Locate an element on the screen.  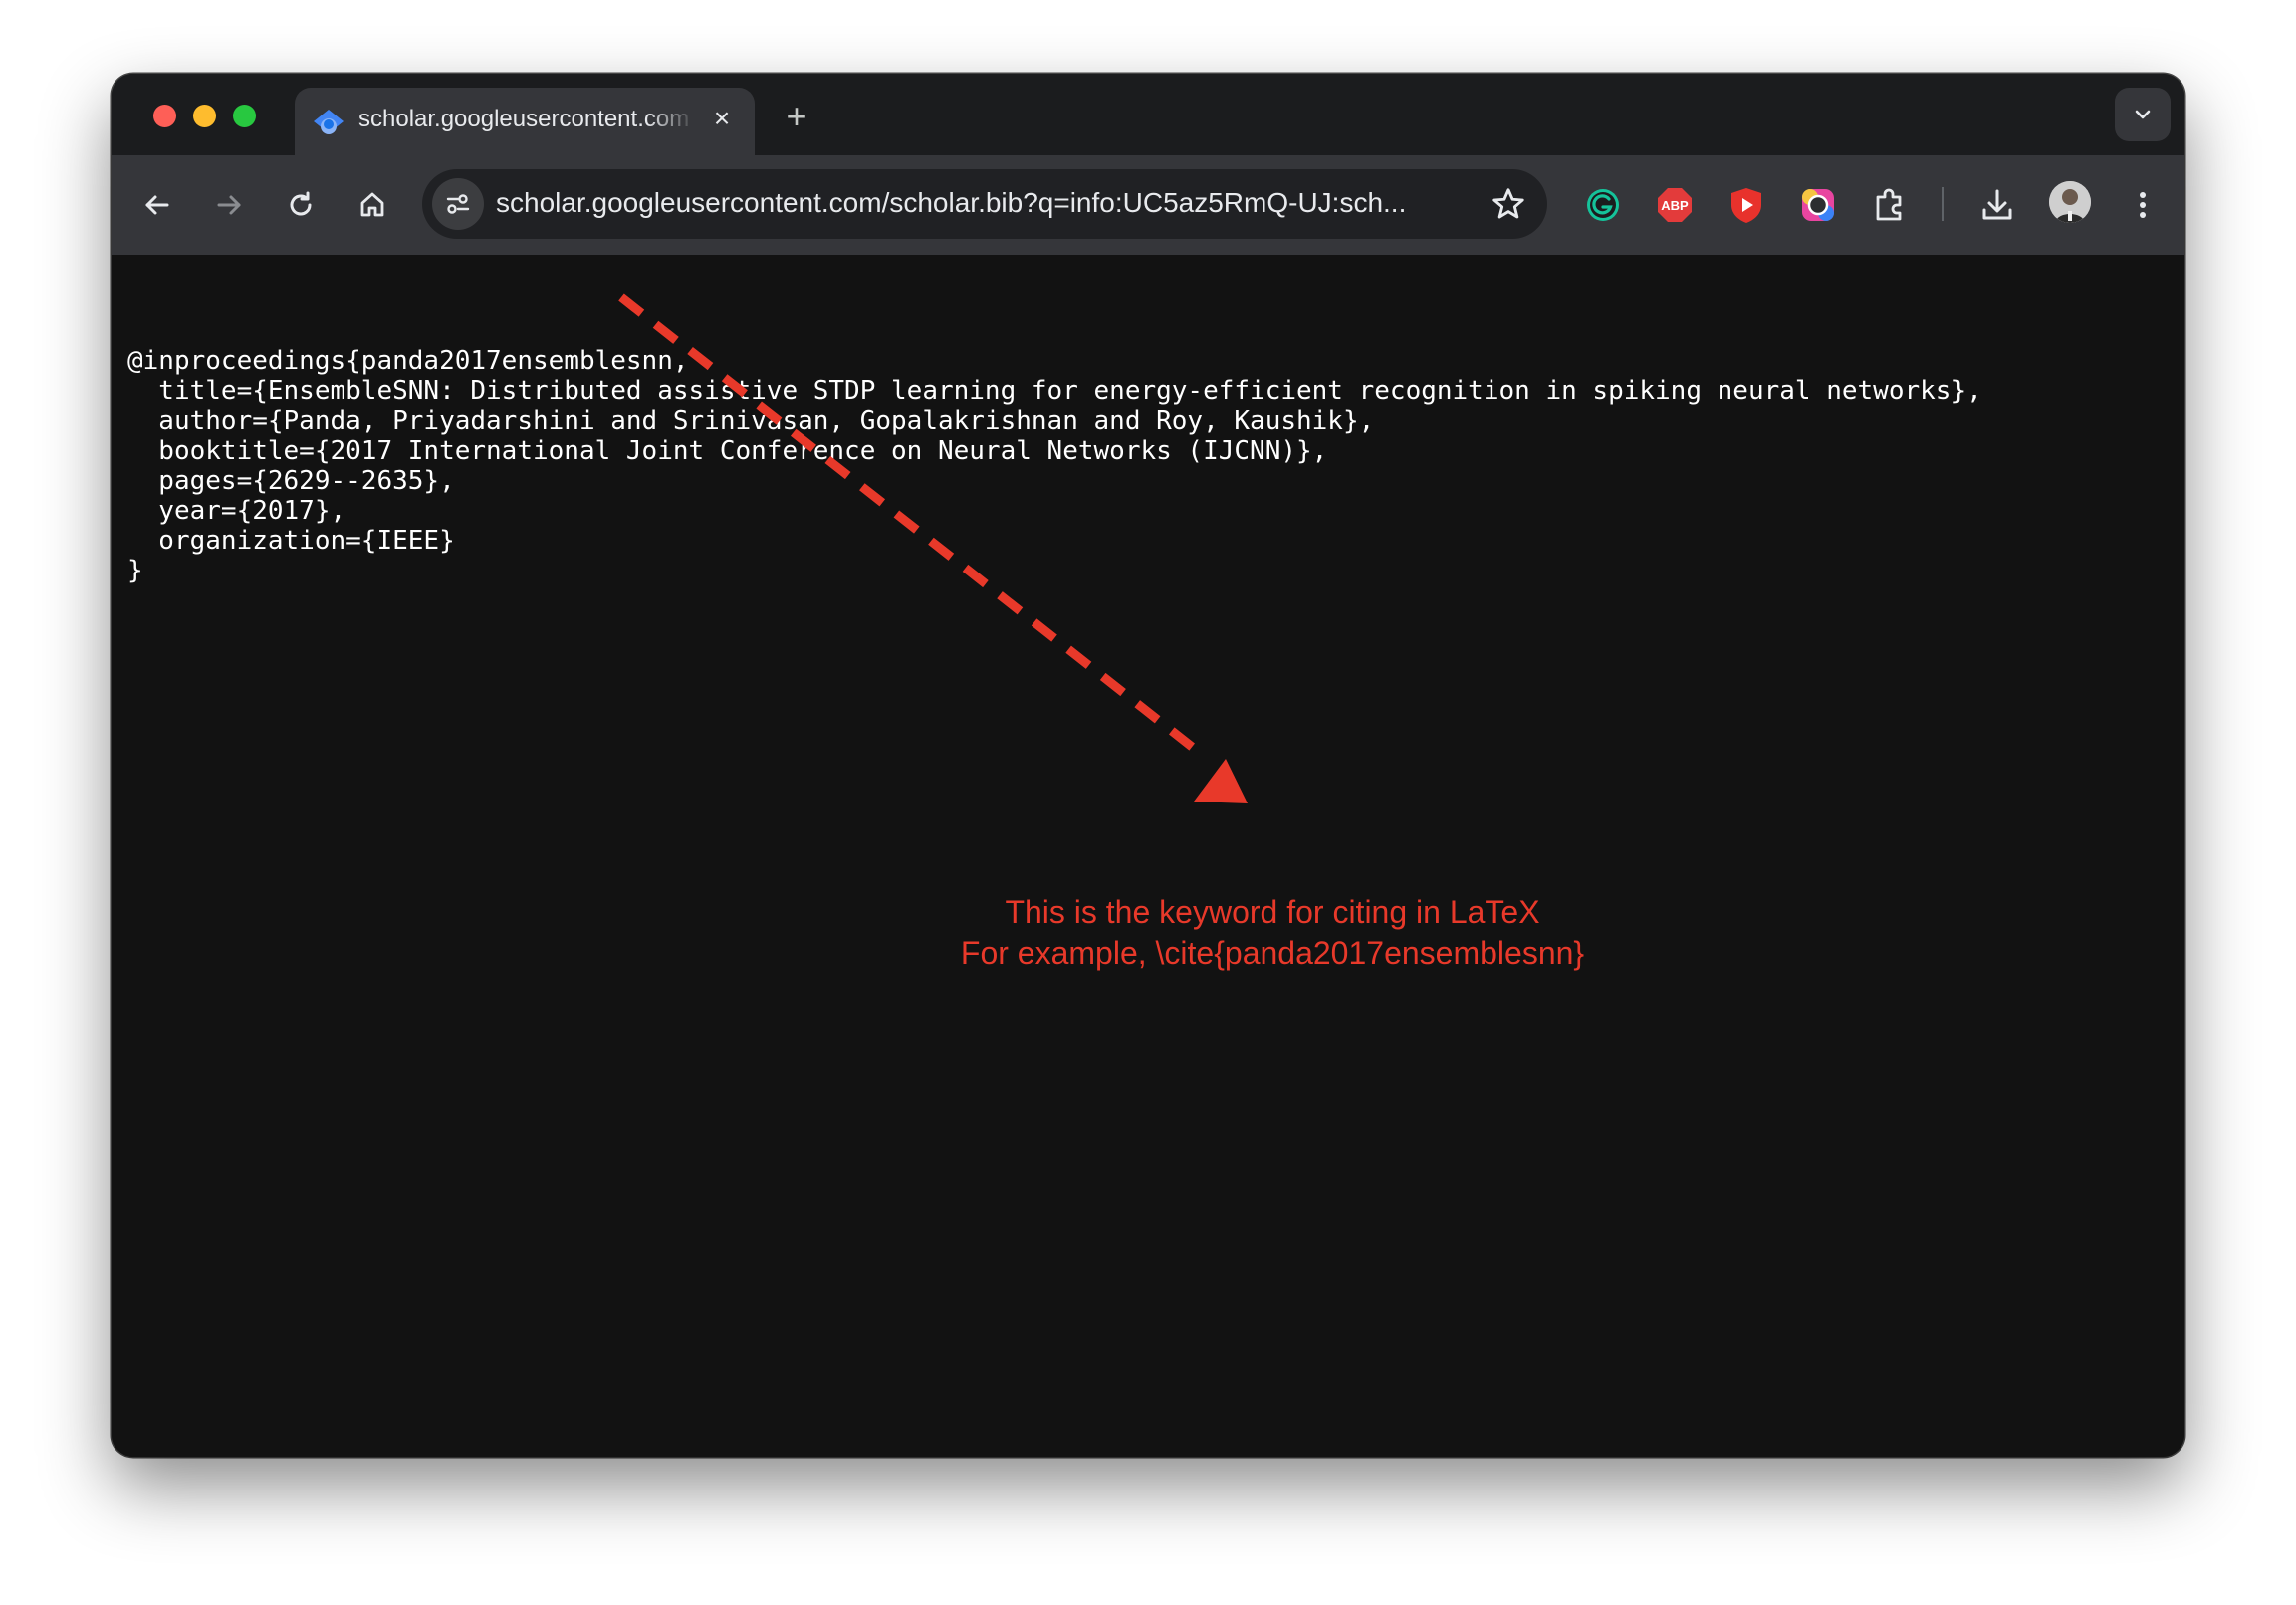
youtube-extension-icon is located at coordinates (1746, 205).